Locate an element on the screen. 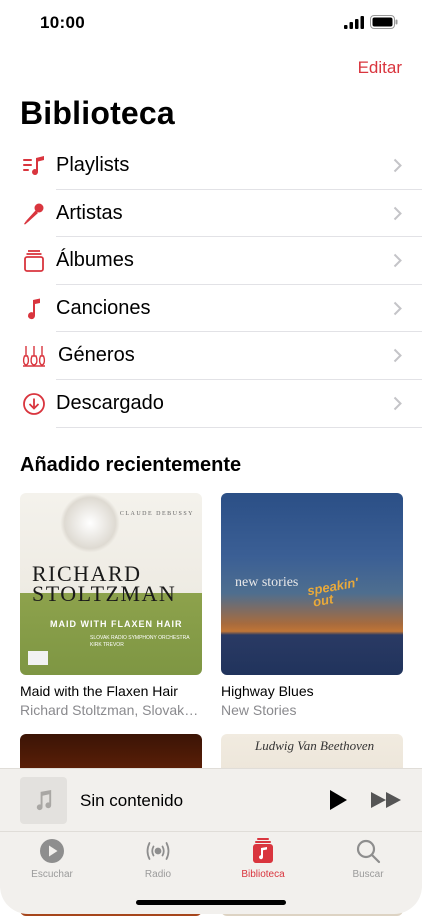 This screenshot has width=422, height=916. now-playing-artwork is located at coordinates (43, 800).